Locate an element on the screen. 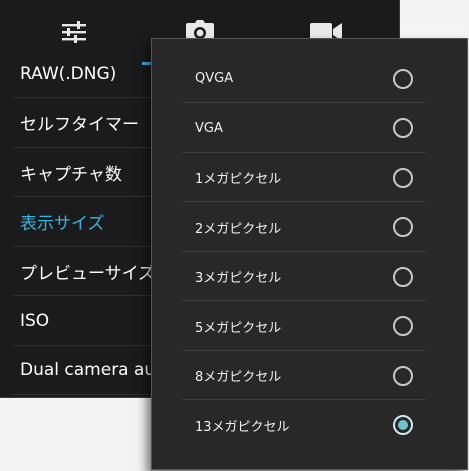 The width and height of the screenshot is (469, 471). option-label: 5メガピクセル is located at coordinates (238, 328).